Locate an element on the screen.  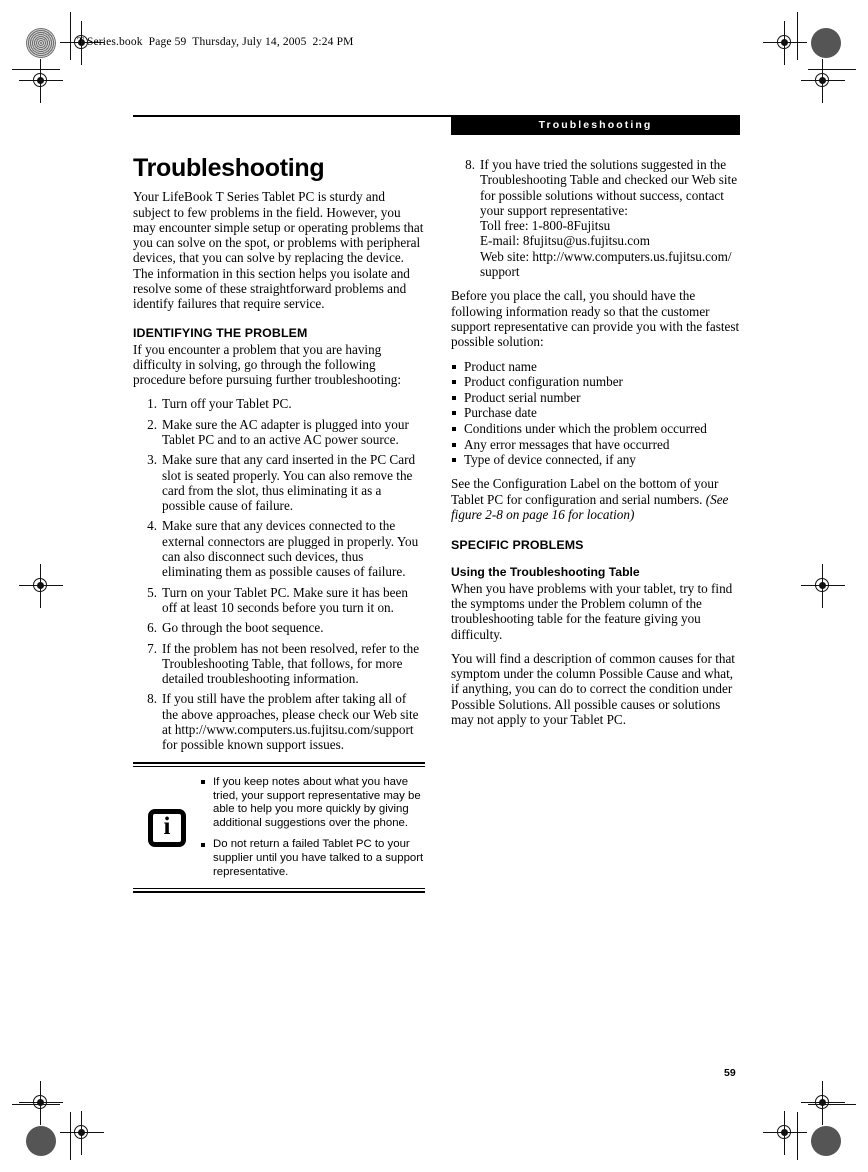
toll-free-line: Toll free: 1-800-8Fujitsu is located at coordinates (545, 226).